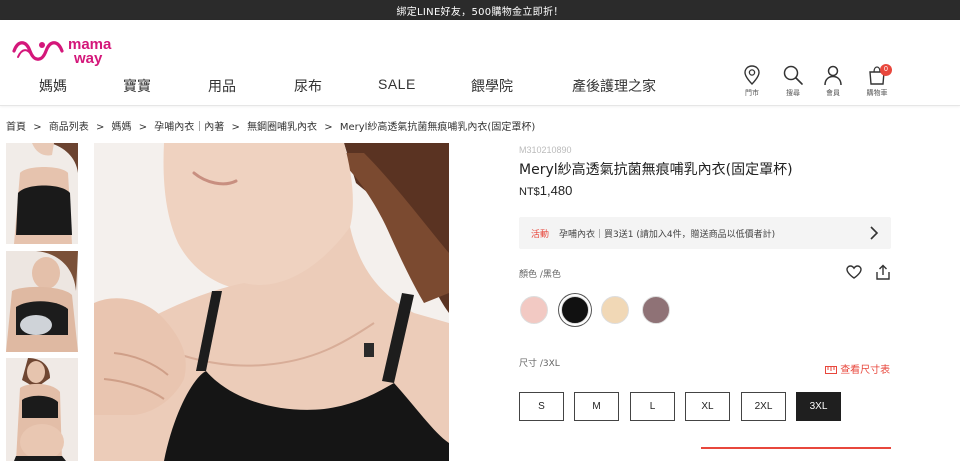 The width and height of the screenshot is (960, 461). Describe the element at coordinates (541, 406) in the screenshot. I see `size-option-s: S` at that location.